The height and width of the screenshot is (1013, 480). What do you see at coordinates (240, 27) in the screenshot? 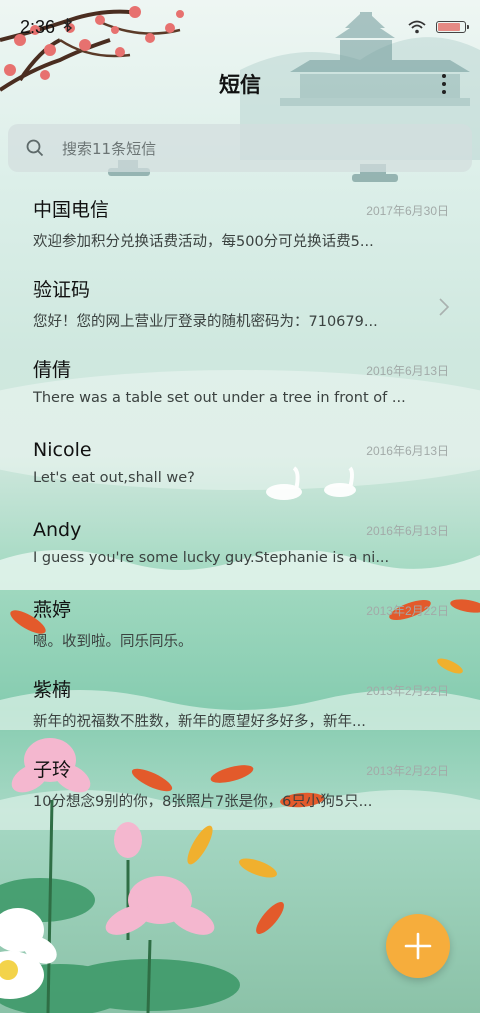
I see `status-bar: 2:36` at bounding box center [240, 27].